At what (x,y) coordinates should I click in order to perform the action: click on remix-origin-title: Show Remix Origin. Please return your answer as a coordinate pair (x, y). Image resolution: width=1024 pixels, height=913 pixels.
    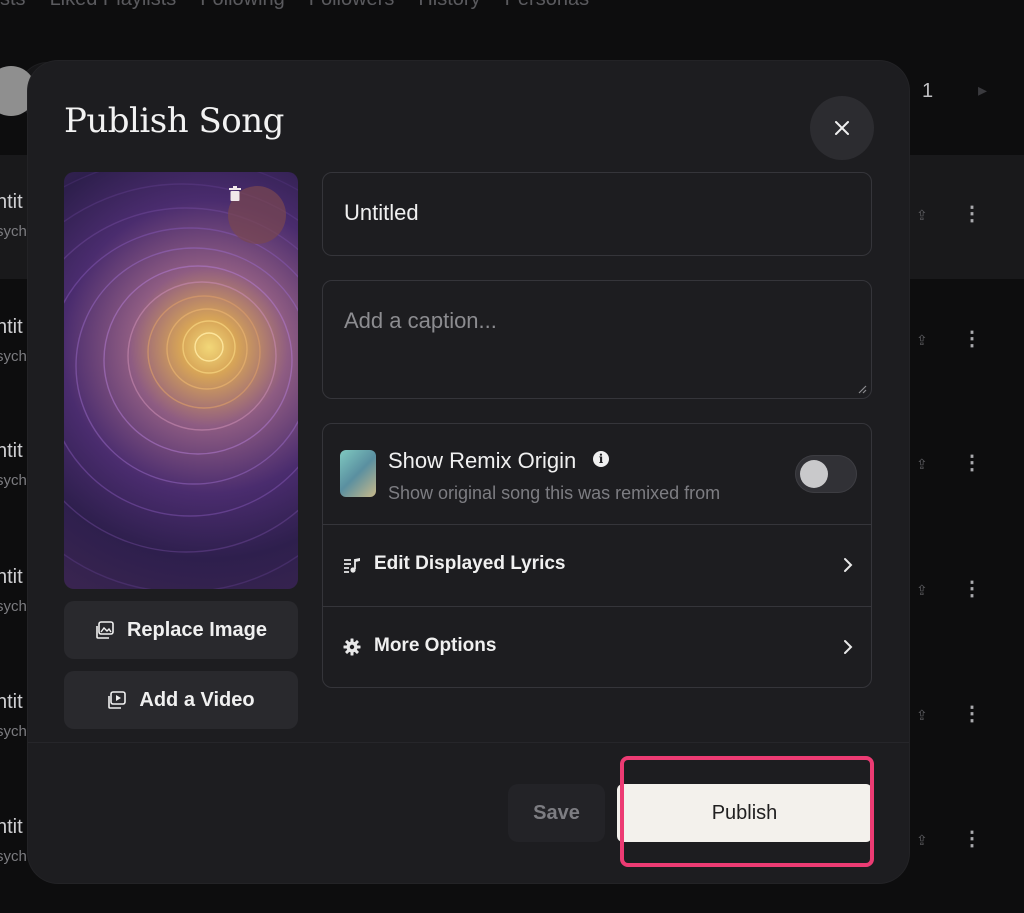
    Looking at the image, I should click on (482, 460).